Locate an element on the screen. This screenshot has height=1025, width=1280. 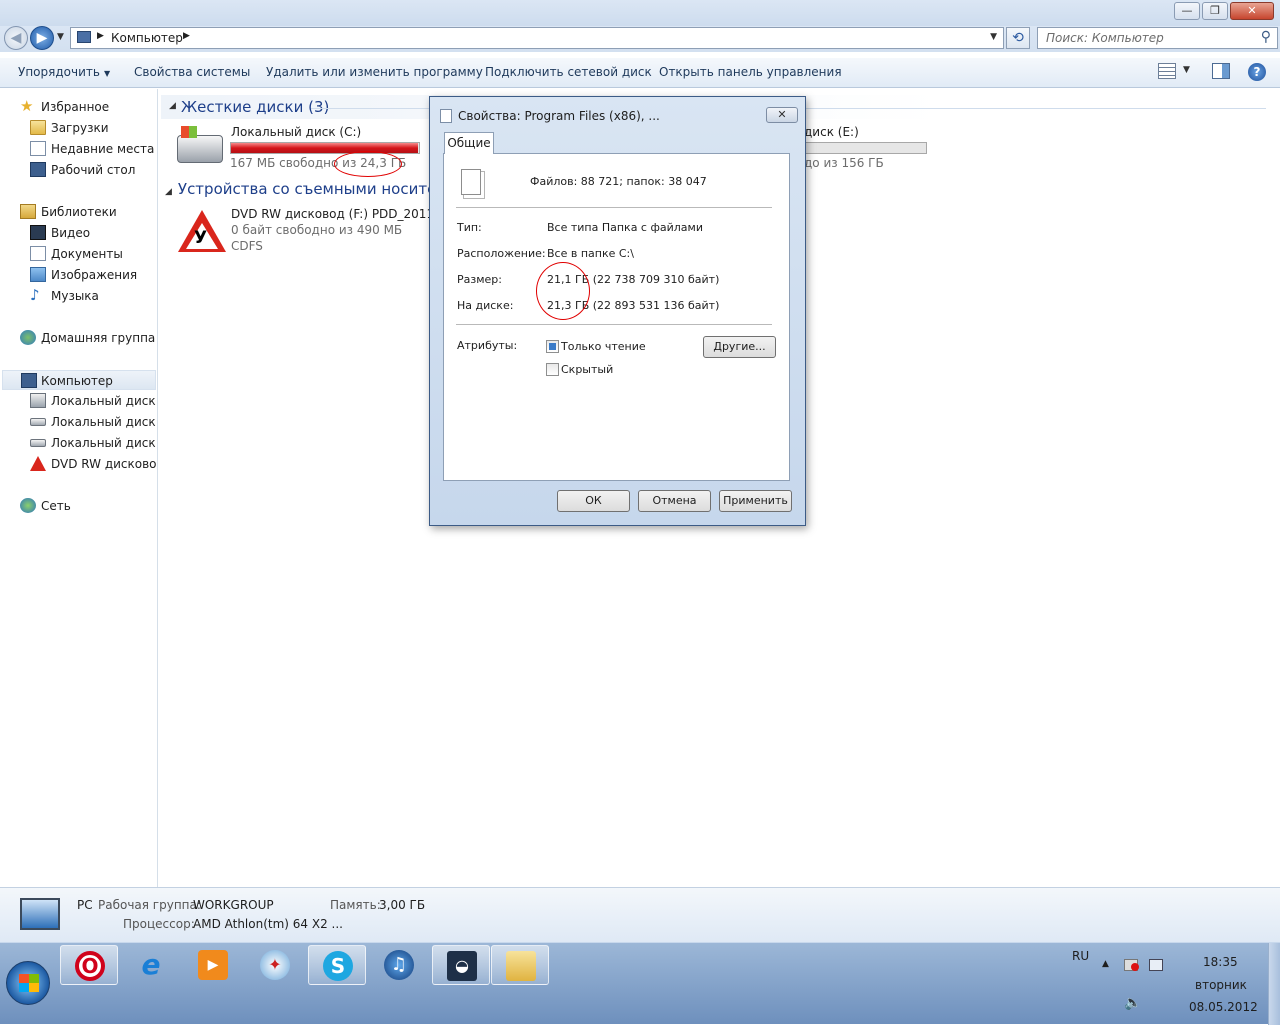
computer-name: PC is located at coordinates (85, 905).